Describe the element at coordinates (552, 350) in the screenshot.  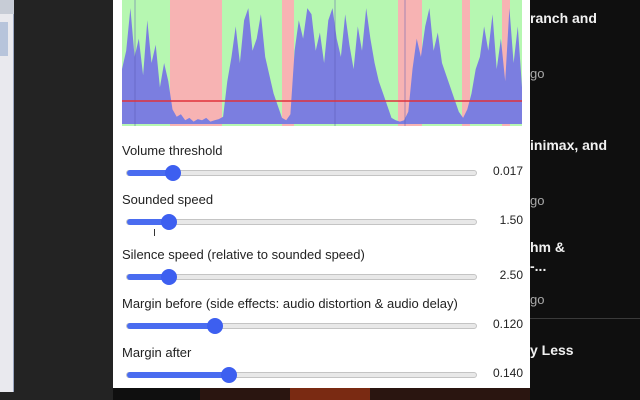
I see `video-title: y Less` at that location.